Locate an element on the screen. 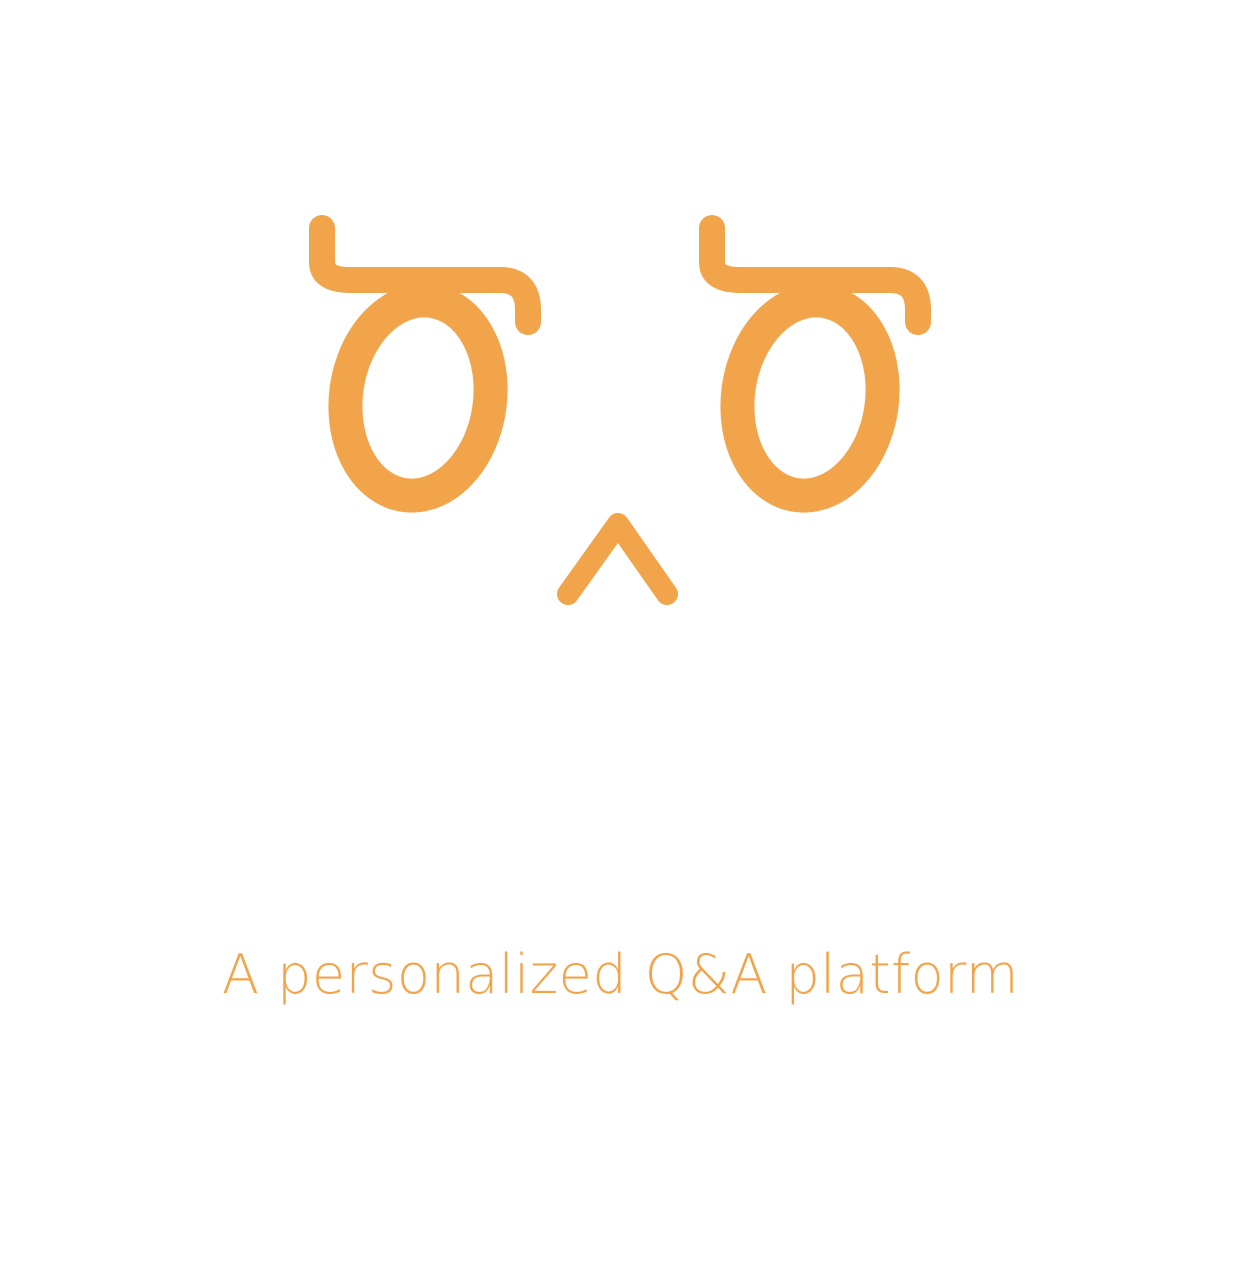 Image resolution: width=1241 pixels, height=1275 pixels. owl-left-eye-icon is located at coordinates (425, 364).